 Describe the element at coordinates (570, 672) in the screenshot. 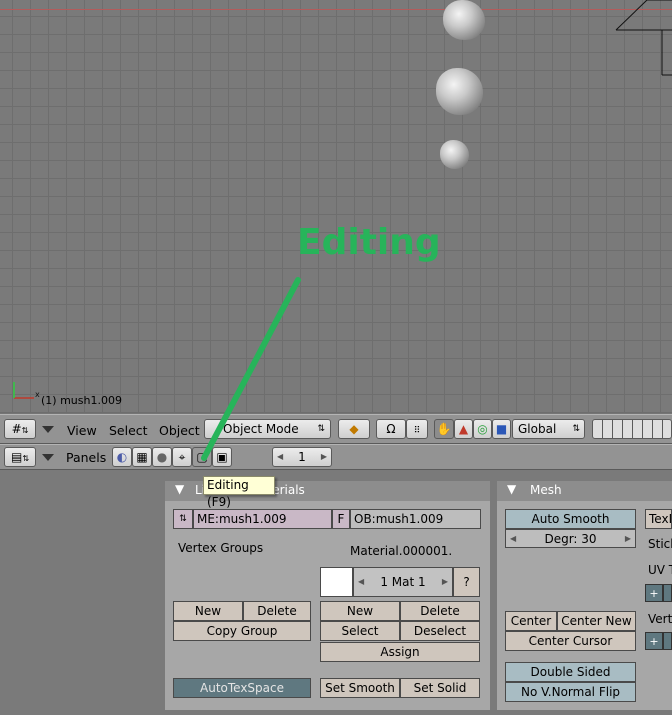

I see `double-sided-toggle: Double Sided` at that location.